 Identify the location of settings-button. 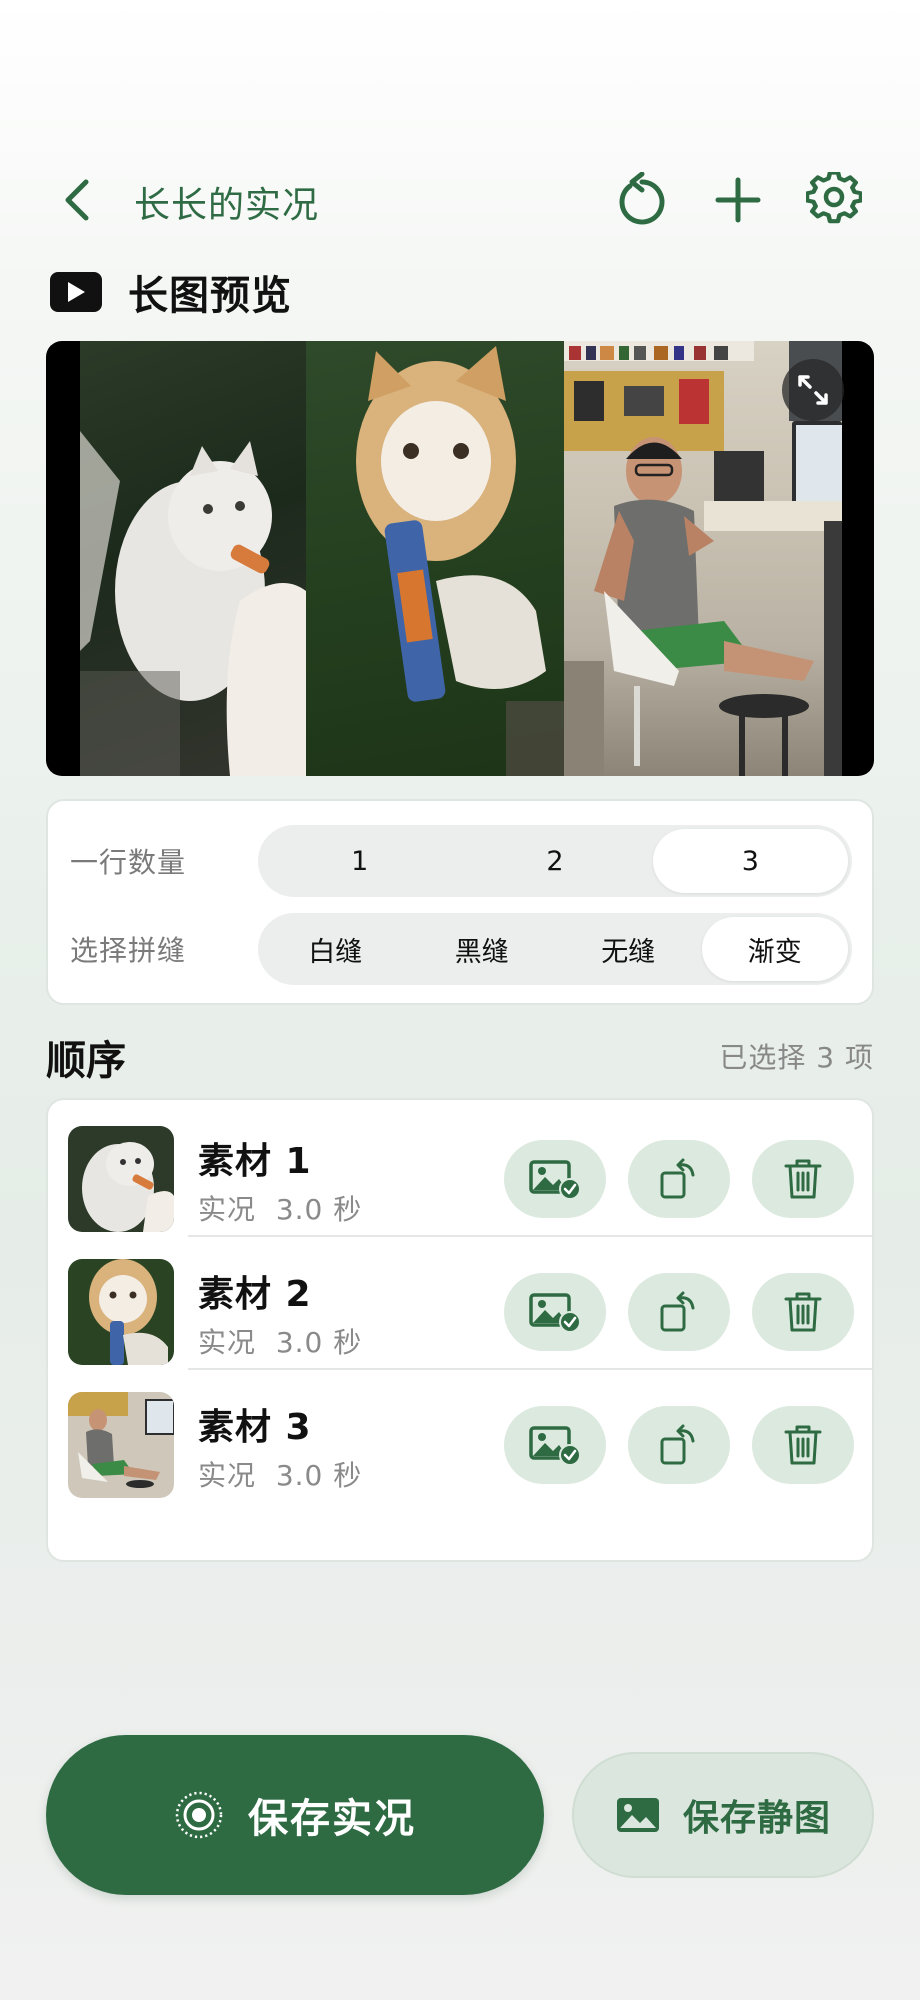
(834, 200).